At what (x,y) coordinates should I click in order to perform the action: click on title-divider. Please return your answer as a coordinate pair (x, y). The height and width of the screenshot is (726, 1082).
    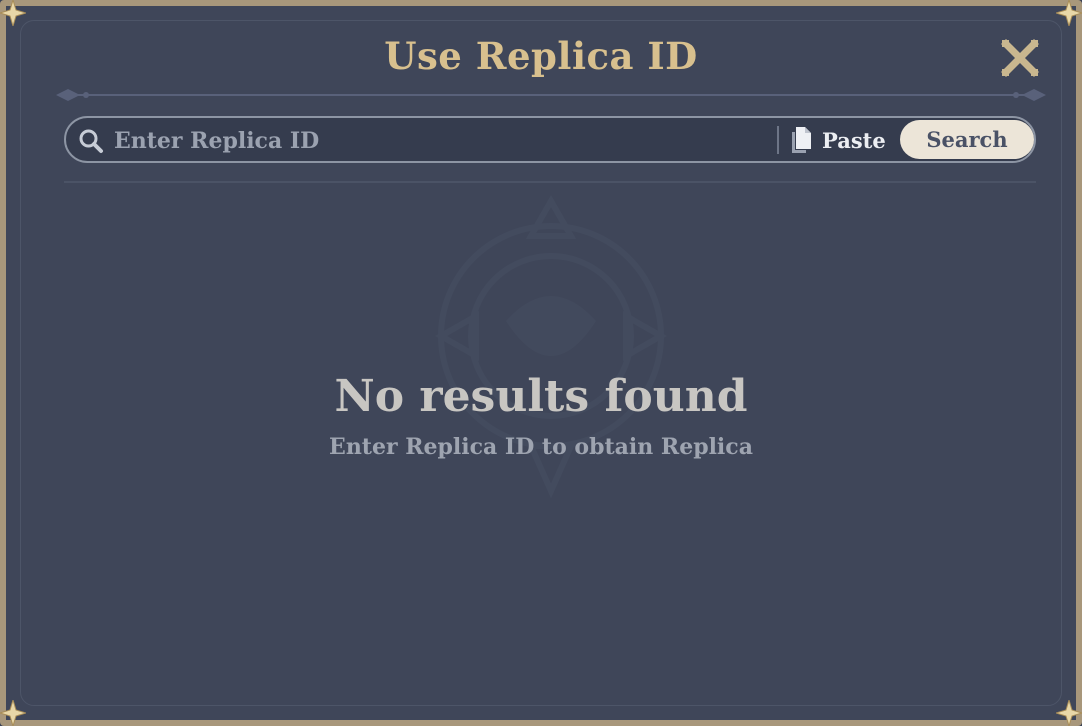
    Looking at the image, I should click on (551, 95).